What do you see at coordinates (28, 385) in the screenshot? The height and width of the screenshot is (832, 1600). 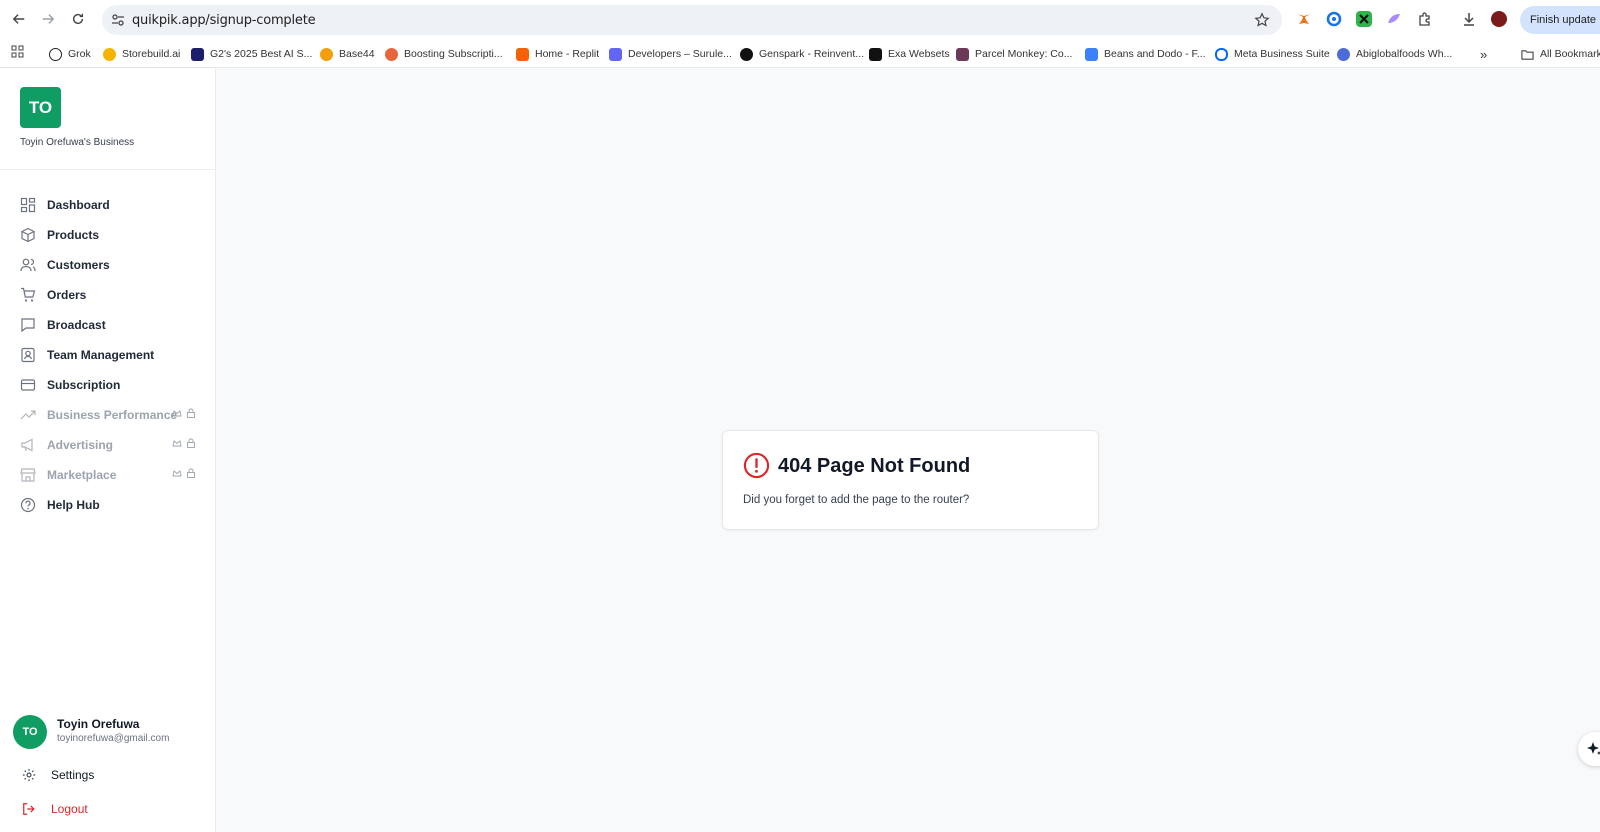 I see `card-icon` at bounding box center [28, 385].